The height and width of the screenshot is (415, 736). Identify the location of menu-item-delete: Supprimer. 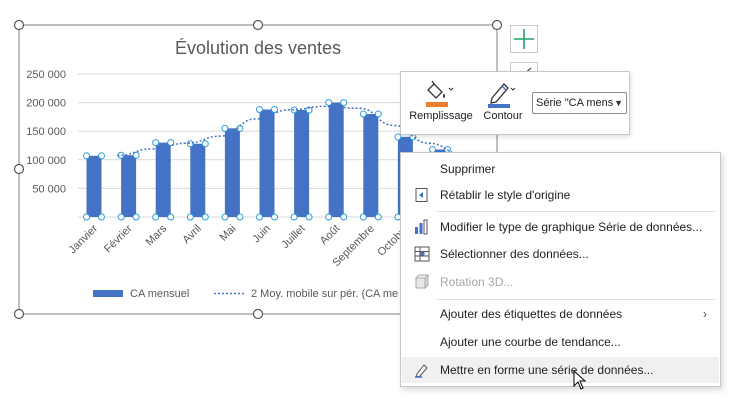
(560, 169).